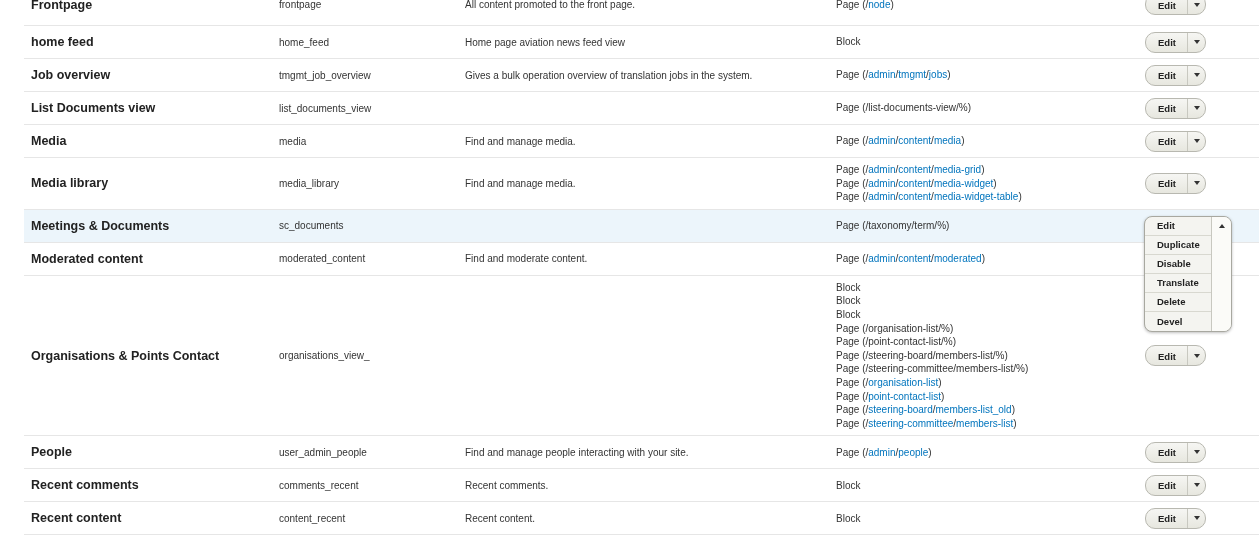  Describe the element at coordinates (889, 382) in the screenshot. I see `display-path: Page (/organisation-list)` at that location.